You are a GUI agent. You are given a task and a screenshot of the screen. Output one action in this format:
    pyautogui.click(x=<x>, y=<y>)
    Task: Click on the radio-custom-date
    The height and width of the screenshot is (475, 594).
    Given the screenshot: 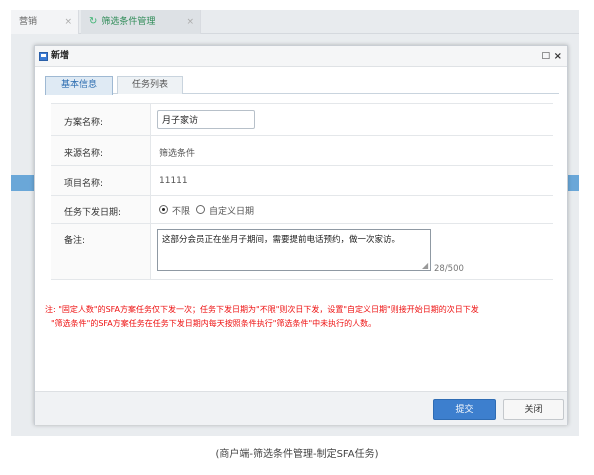 What is the action you would take?
    pyautogui.click(x=200, y=209)
    